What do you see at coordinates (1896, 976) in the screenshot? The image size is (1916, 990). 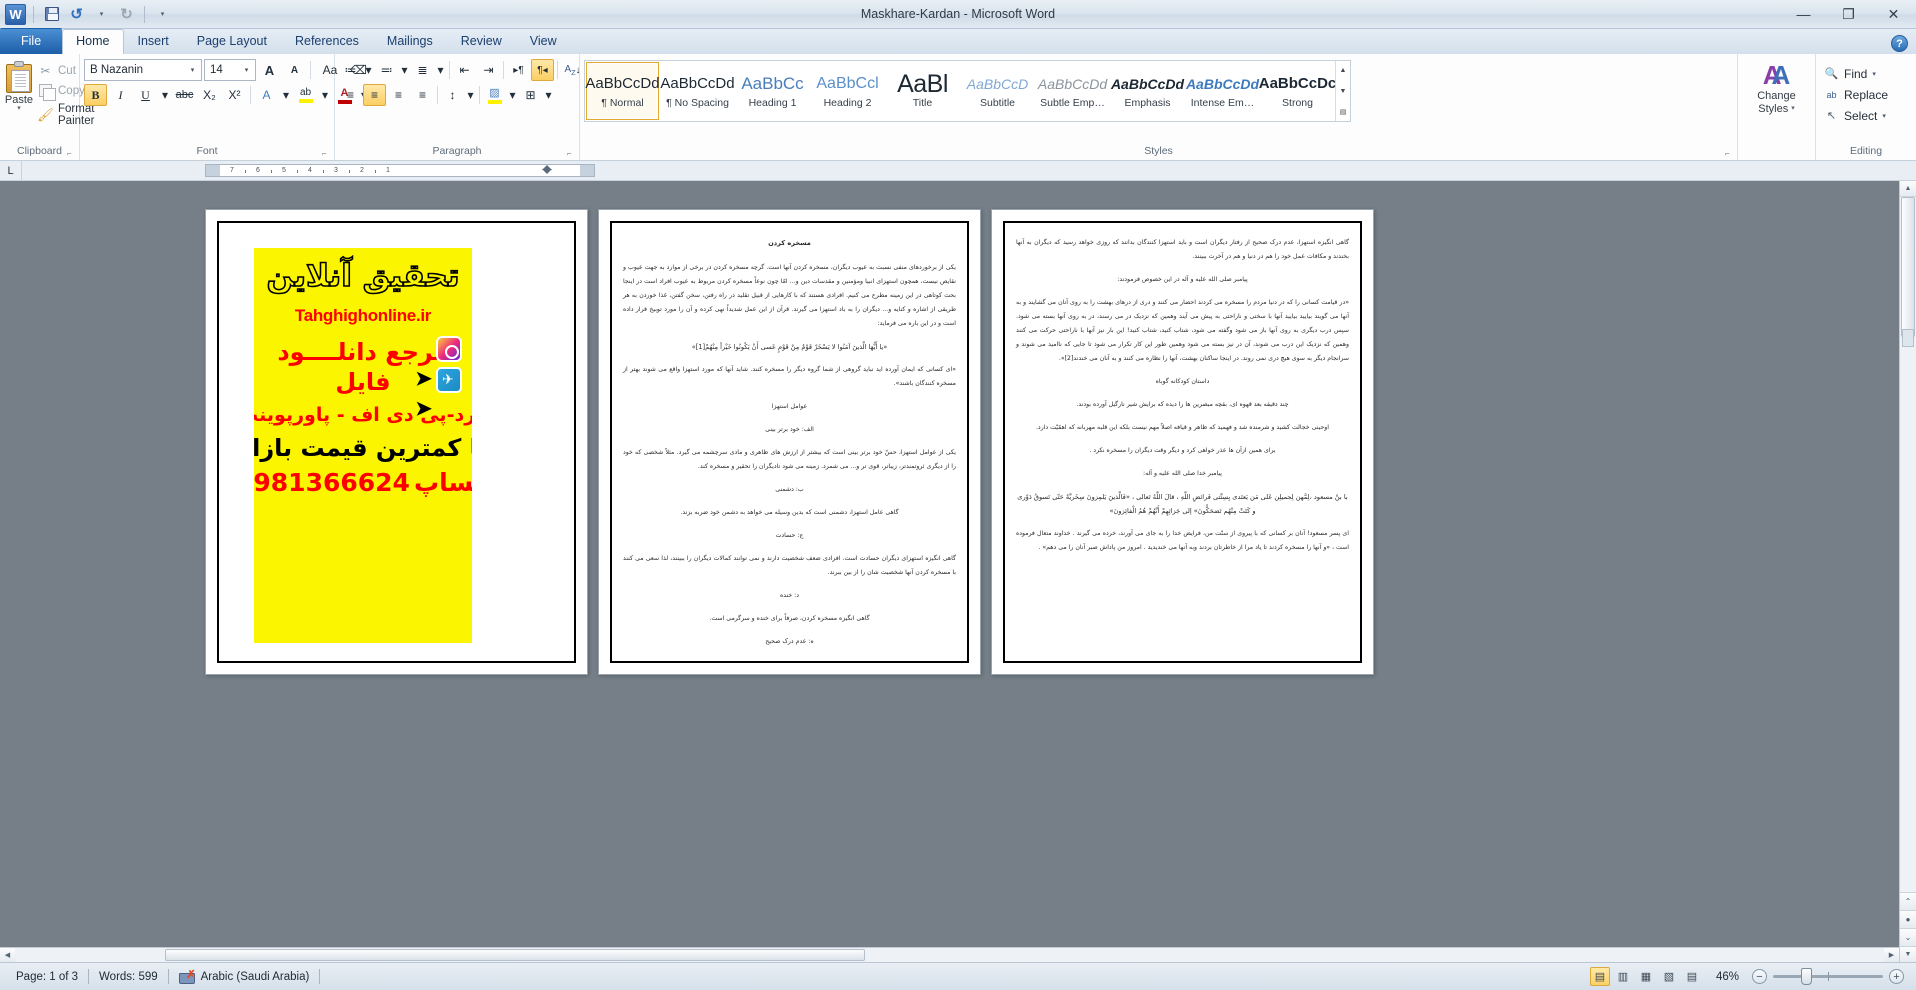 I see `zoom-in-button: +` at bounding box center [1896, 976].